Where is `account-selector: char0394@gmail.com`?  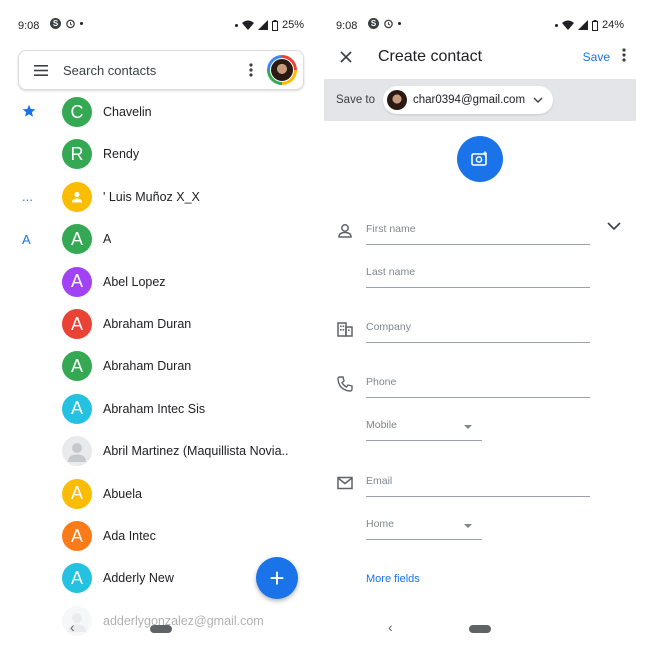 account-selector: char0394@gmail.com is located at coordinates (468, 100).